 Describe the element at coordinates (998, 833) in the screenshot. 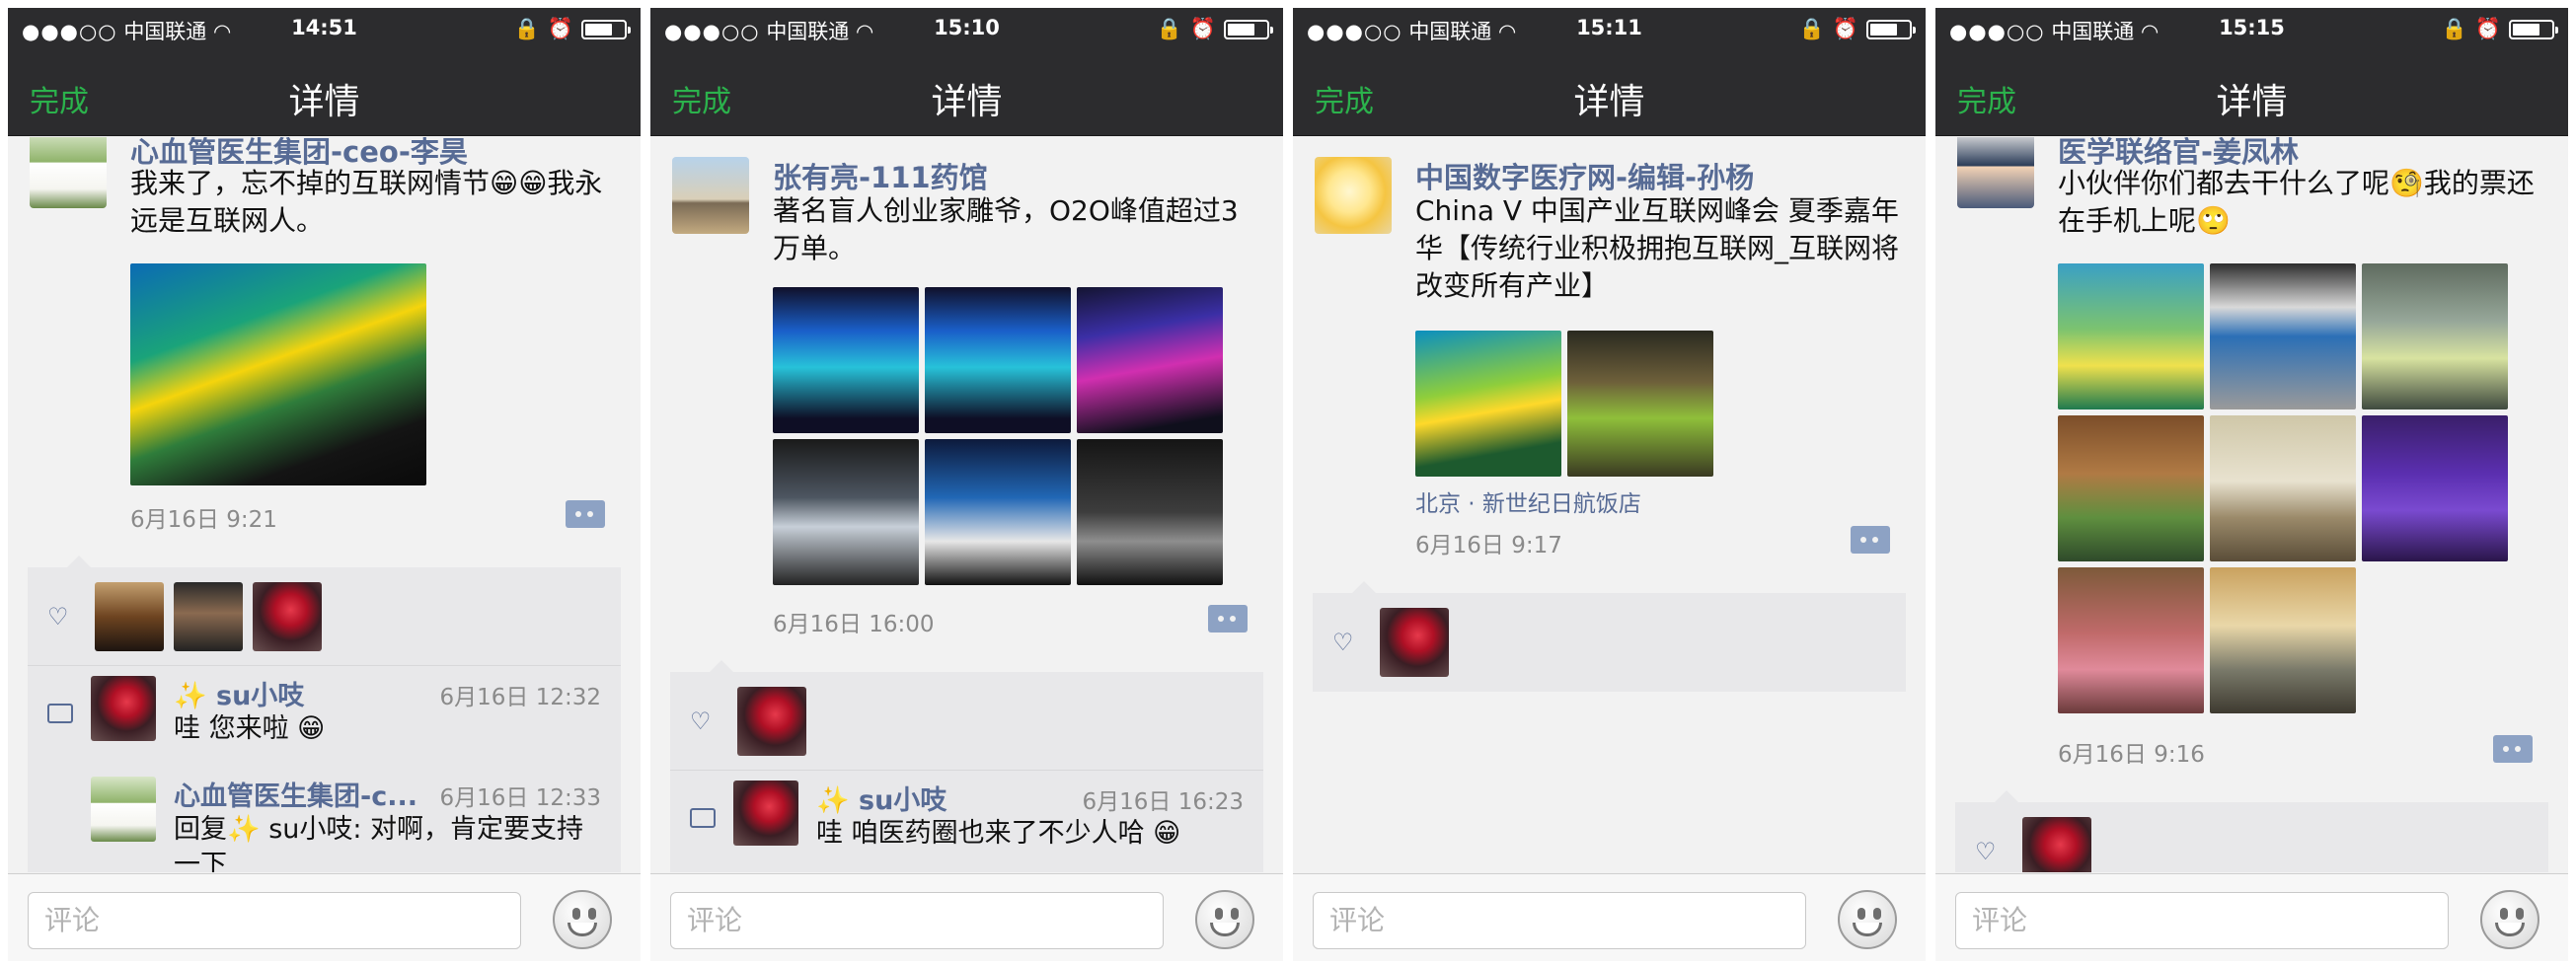

I see `comment-text: 哇 咱医药圈也来了不少人哈 😁` at that location.